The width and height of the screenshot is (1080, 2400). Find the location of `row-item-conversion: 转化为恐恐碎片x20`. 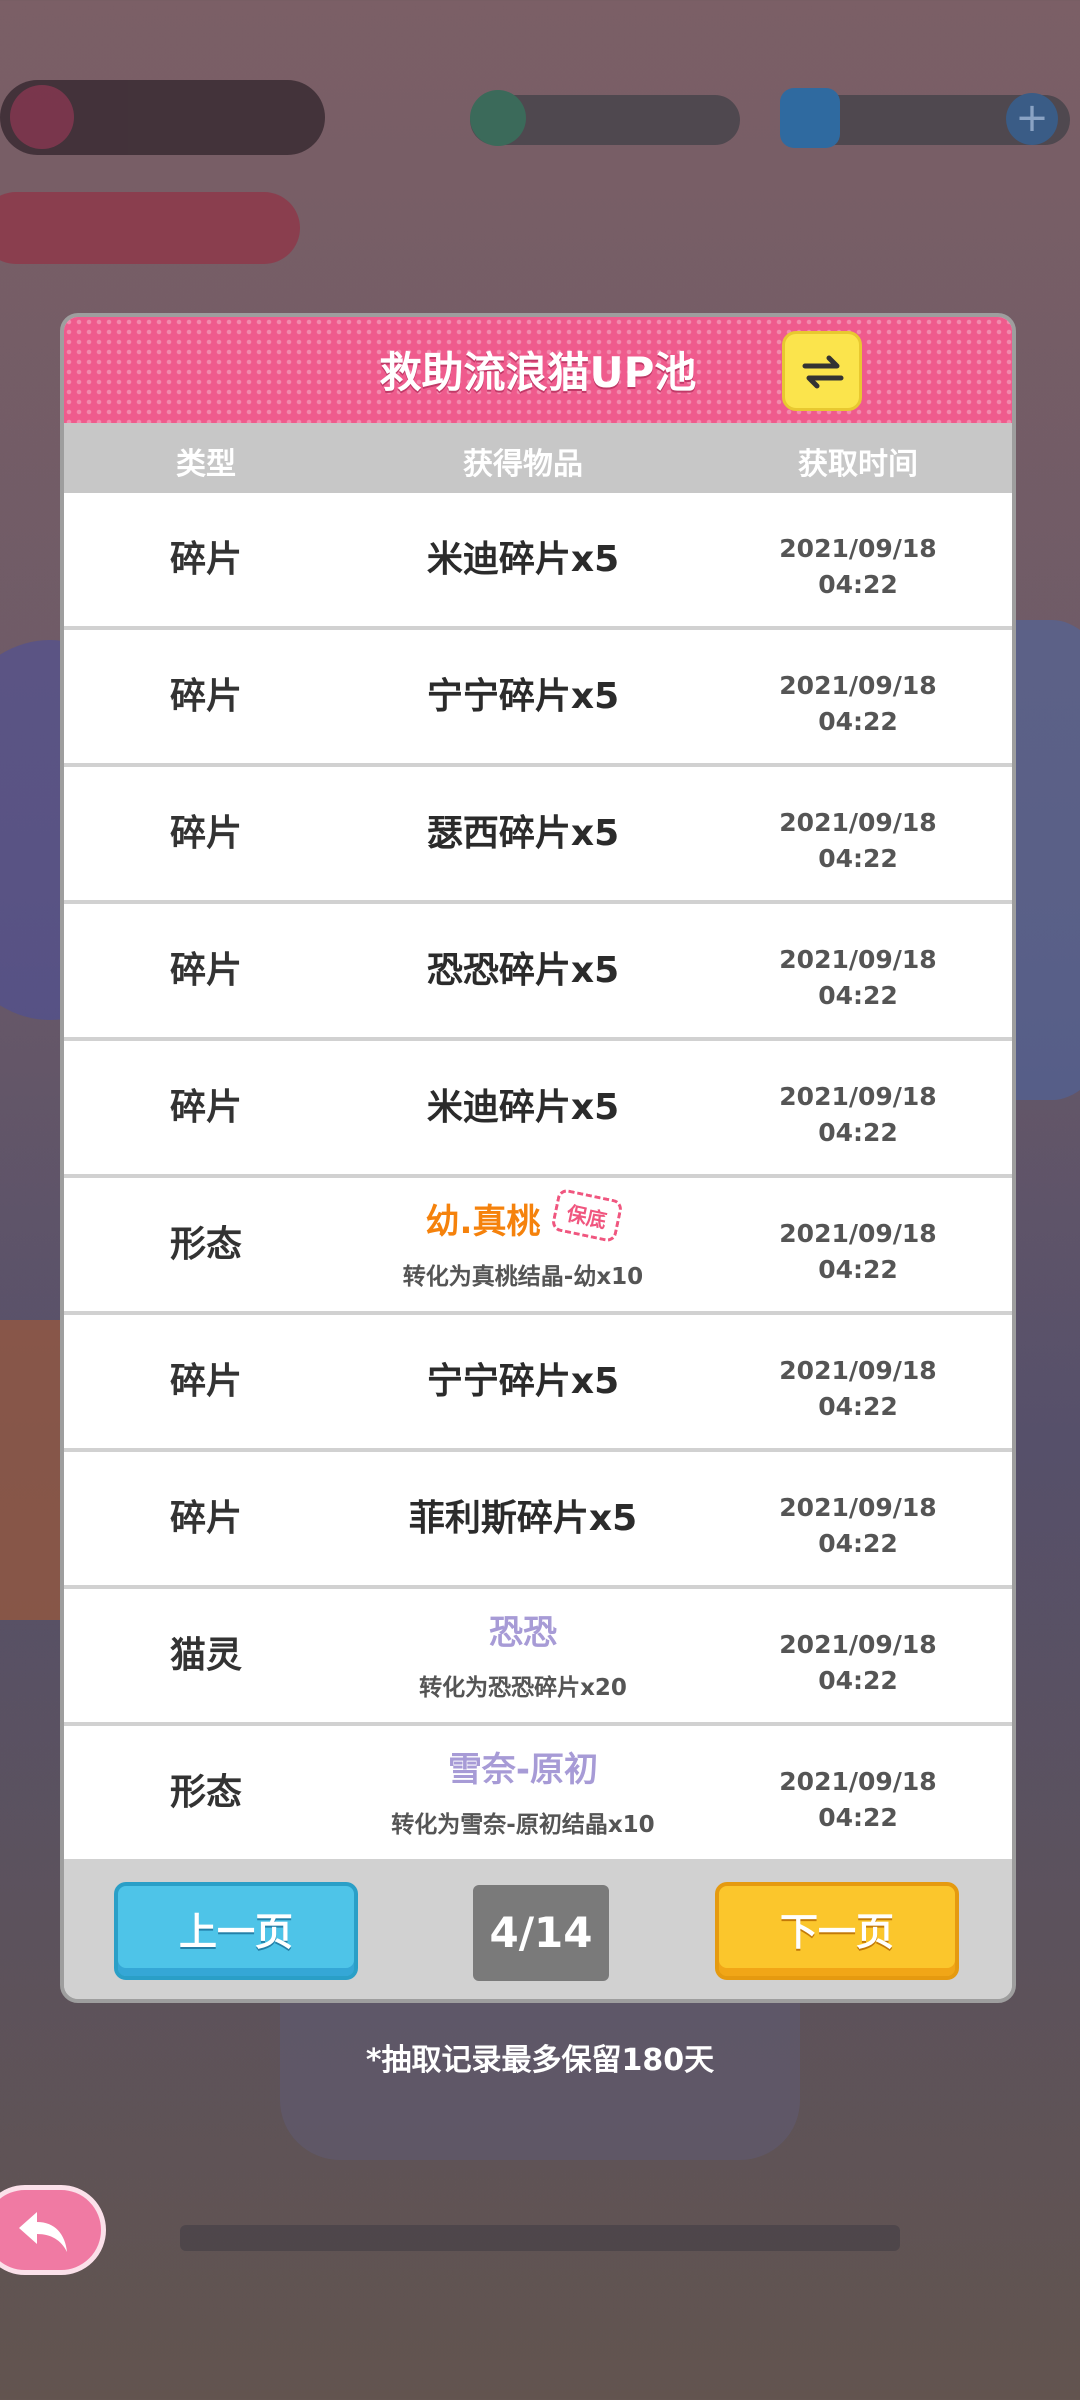

row-item-conversion: 转化为恐恐碎片x20 is located at coordinates (523, 1688).